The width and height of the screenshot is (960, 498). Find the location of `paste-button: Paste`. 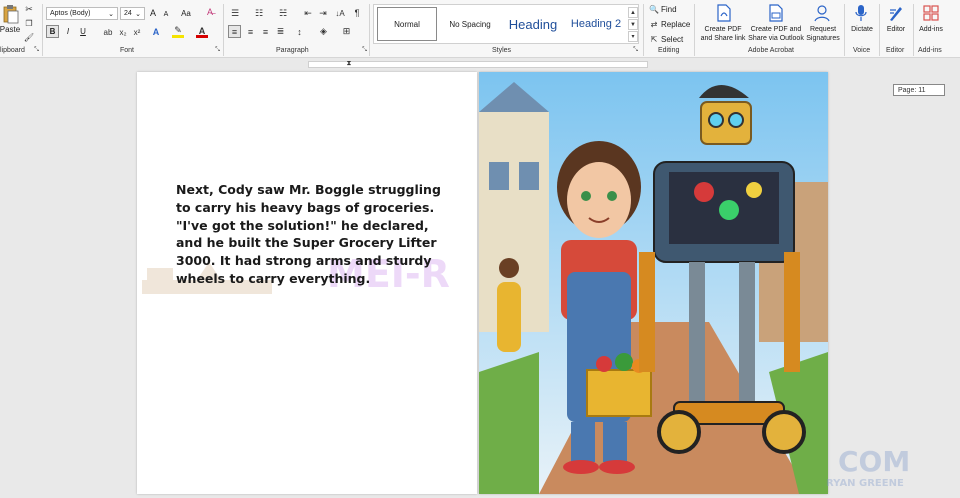

paste-button: Paste is located at coordinates (10, 29).